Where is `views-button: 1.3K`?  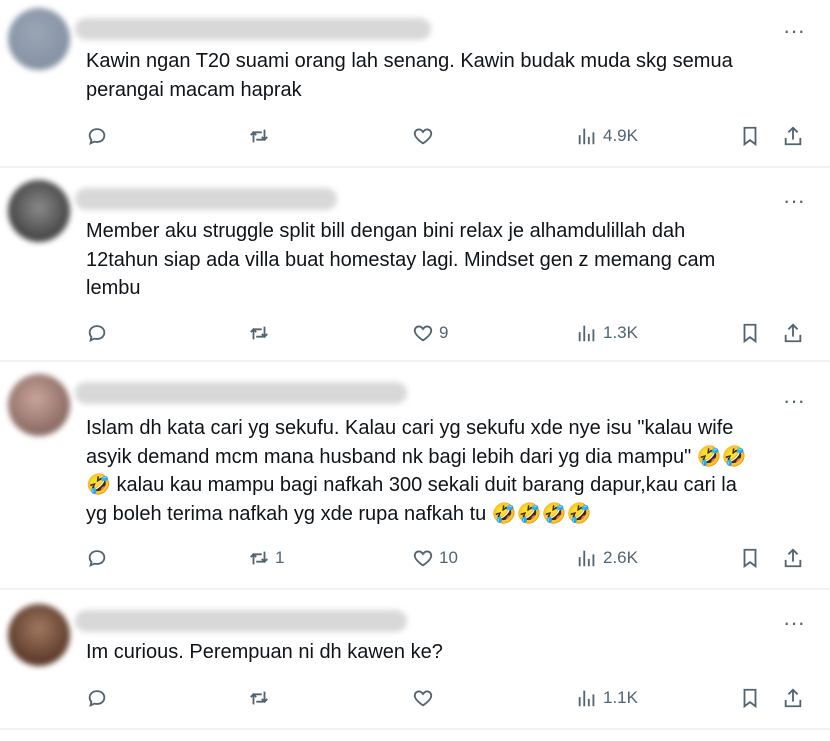
views-button: 1.3K is located at coordinates (607, 333).